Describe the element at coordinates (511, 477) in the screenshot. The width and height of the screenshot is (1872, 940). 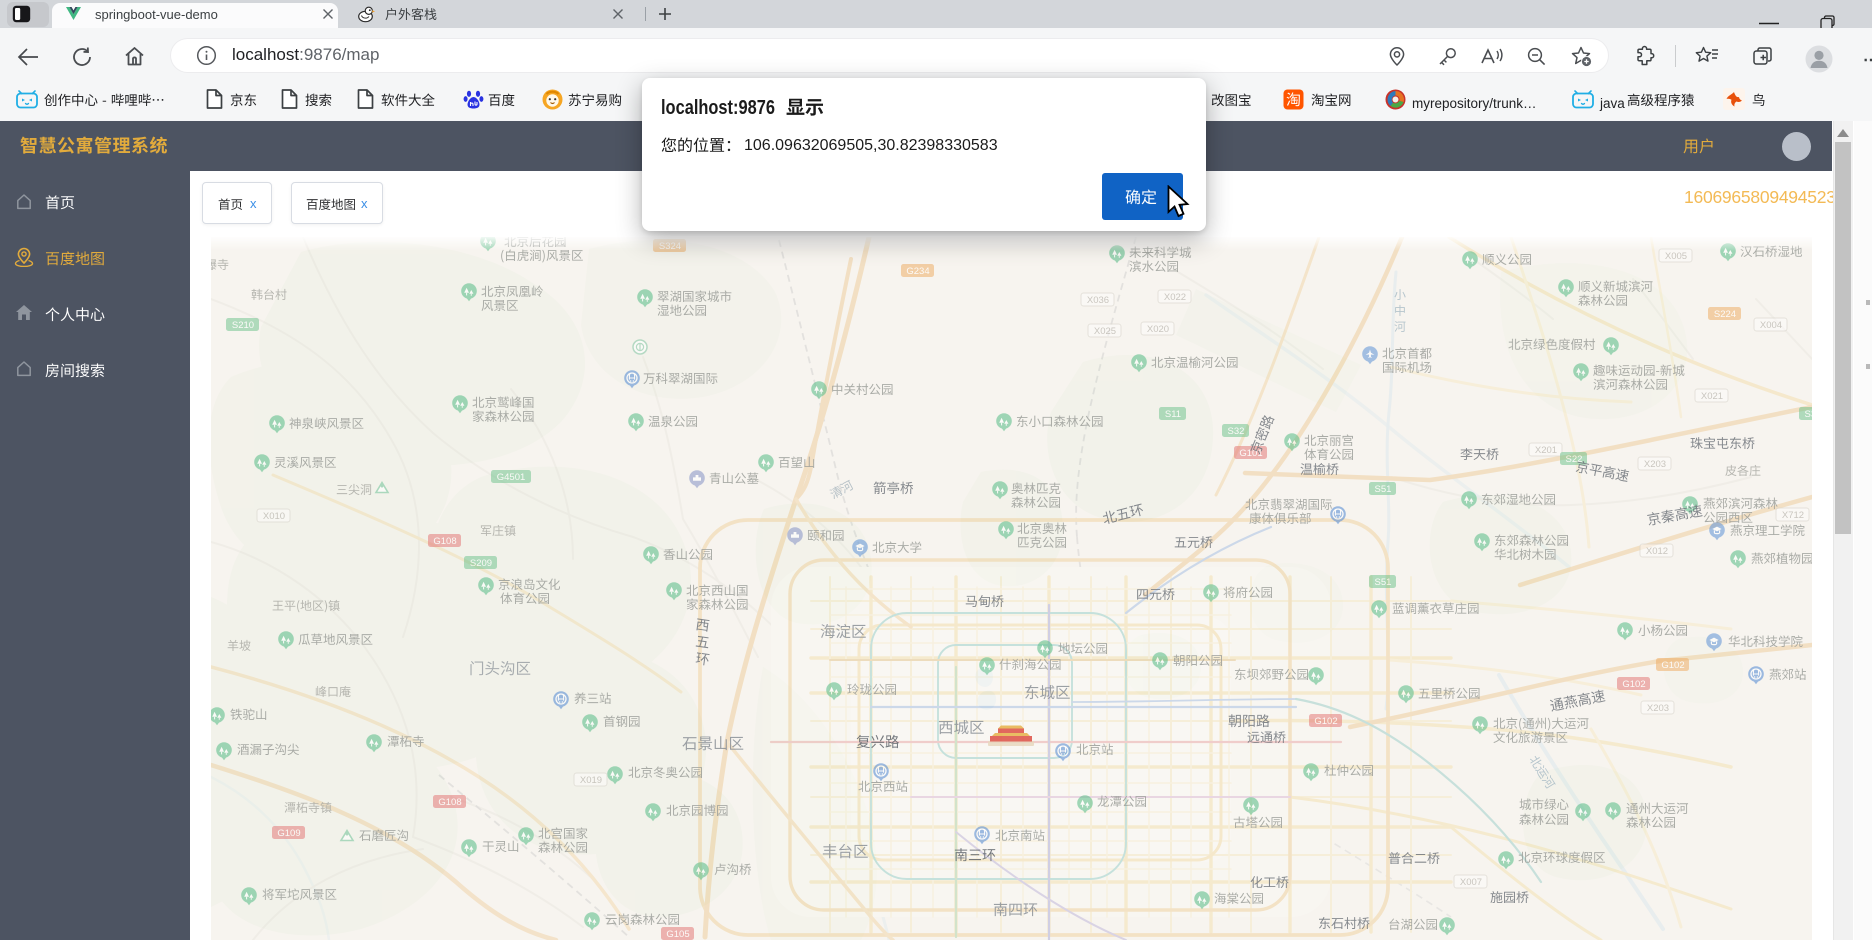
I see `svg-text: G4501` at that location.